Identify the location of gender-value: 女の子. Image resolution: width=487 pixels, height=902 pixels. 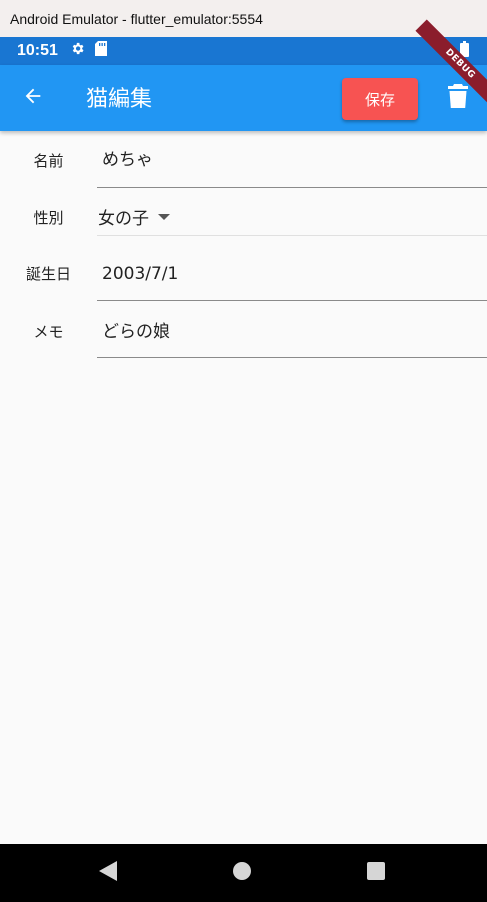
(123, 218).